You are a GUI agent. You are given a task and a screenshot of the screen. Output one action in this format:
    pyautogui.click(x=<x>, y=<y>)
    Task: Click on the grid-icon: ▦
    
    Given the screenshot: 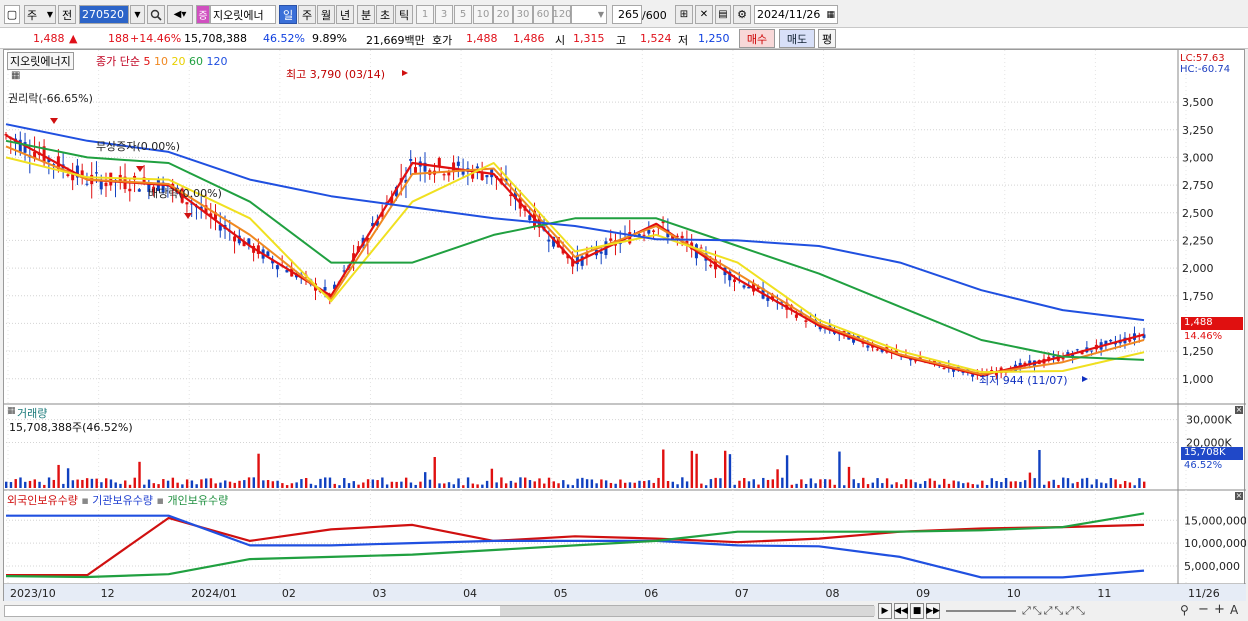 What is the action you would take?
    pyautogui.click(x=15, y=75)
    